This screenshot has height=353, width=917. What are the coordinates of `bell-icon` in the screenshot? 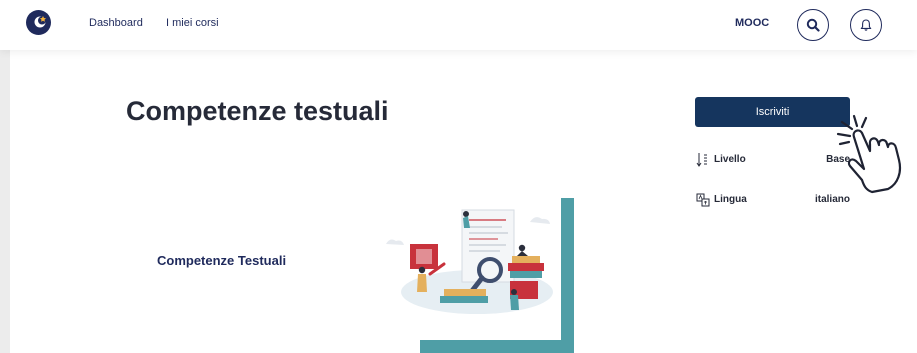 It's located at (866, 25).